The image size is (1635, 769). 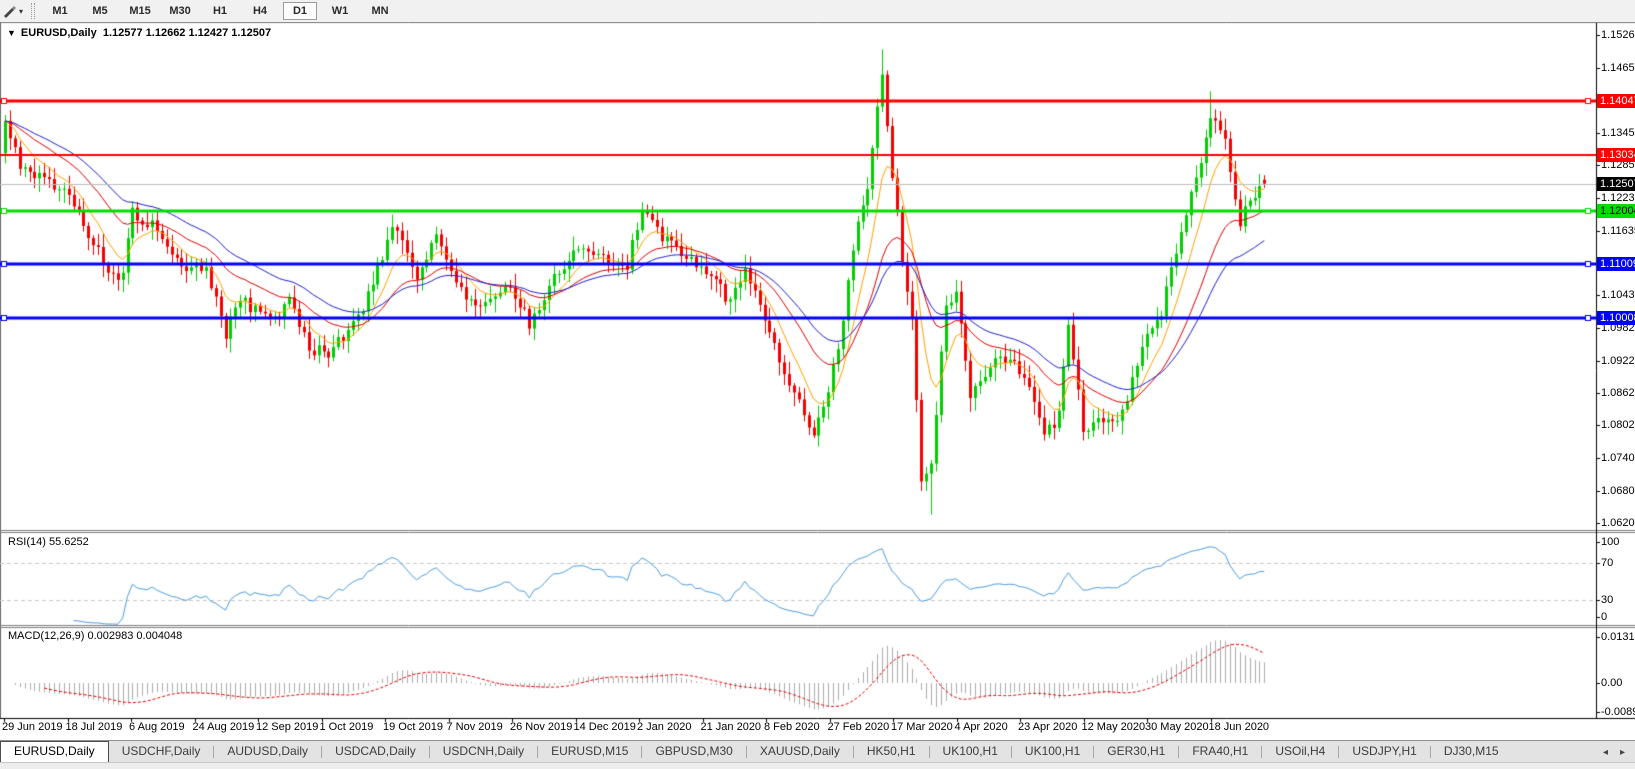 I want to click on chart-tab-eurusd-m15: EURUSD,M15, so click(x=589, y=752).